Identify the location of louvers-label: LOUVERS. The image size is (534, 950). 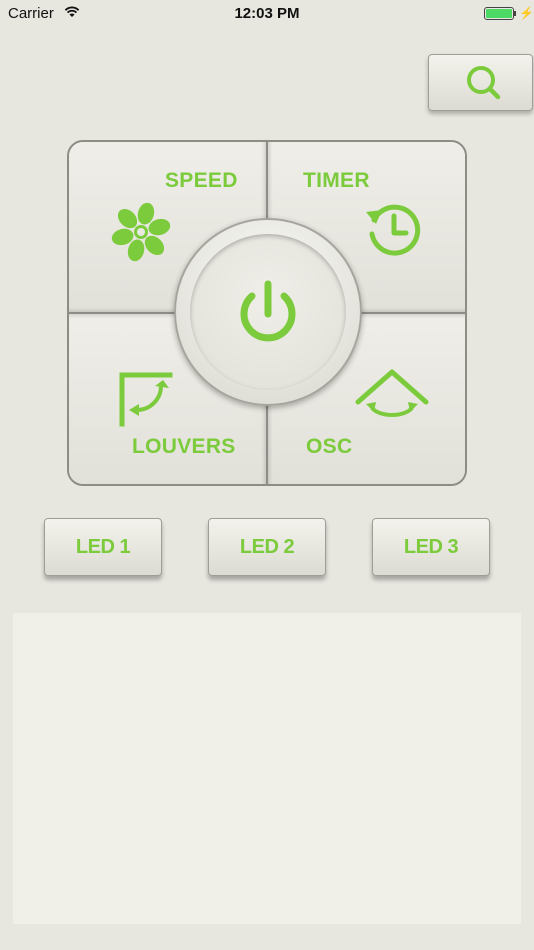
(184, 446).